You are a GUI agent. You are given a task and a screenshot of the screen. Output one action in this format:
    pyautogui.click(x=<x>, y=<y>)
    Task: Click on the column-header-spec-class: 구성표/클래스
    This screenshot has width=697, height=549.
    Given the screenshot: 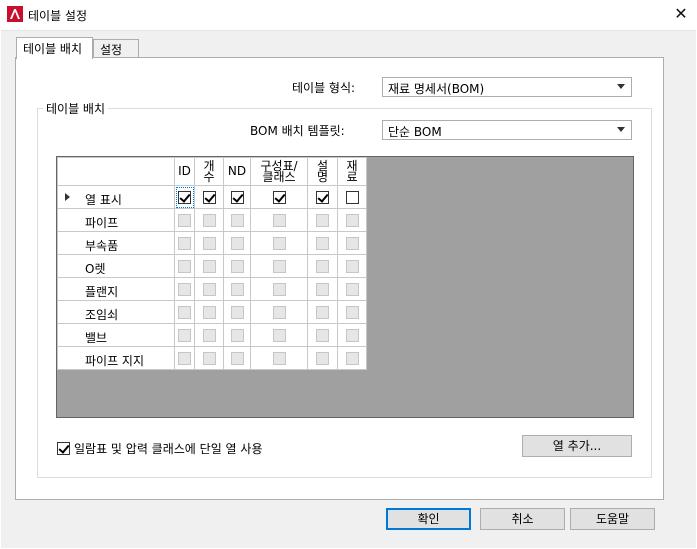 What is the action you would take?
    pyautogui.click(x=279, y=171)
    